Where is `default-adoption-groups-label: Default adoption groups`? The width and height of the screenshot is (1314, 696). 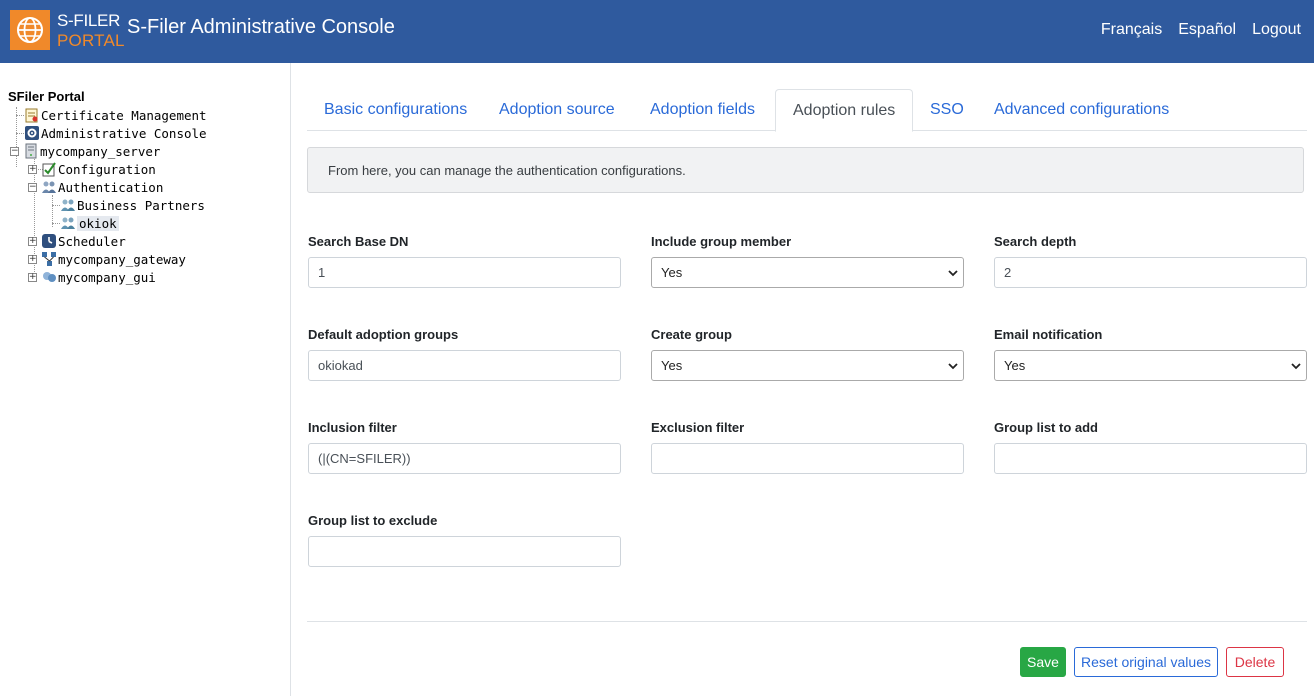
default-adoption-groups-label: Default adoption groups is located at coordinates (383, 334).